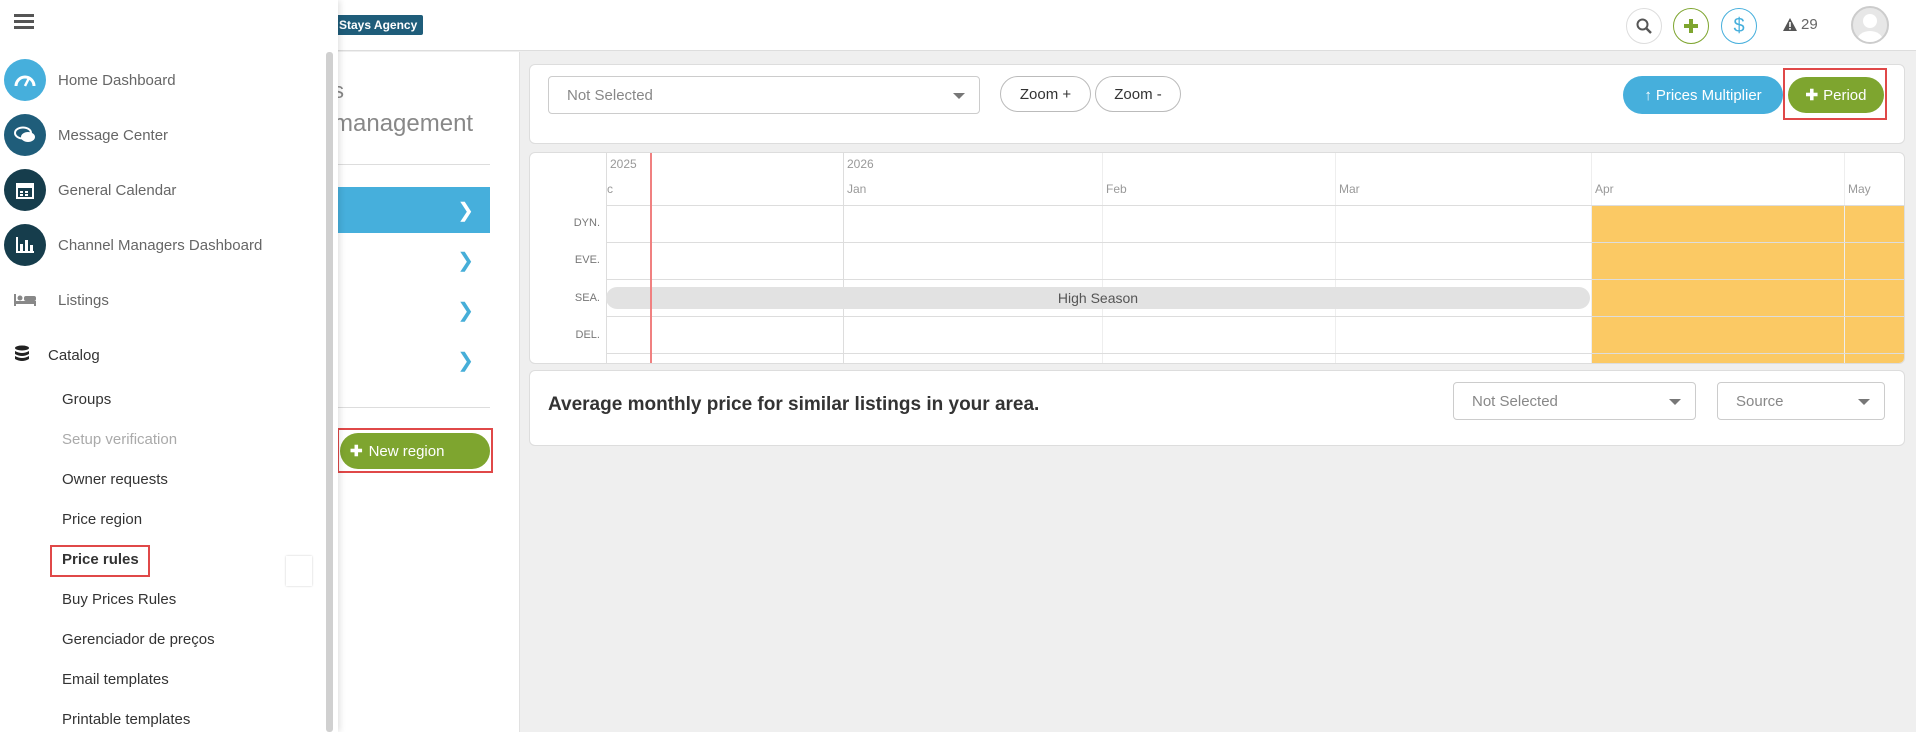 Image resolution: width=1916 pixels, height=732 pixels. Describe the element at coordinates (86, 399) in the screenshot. I see `catalog-item-groups: Groups` at that location.